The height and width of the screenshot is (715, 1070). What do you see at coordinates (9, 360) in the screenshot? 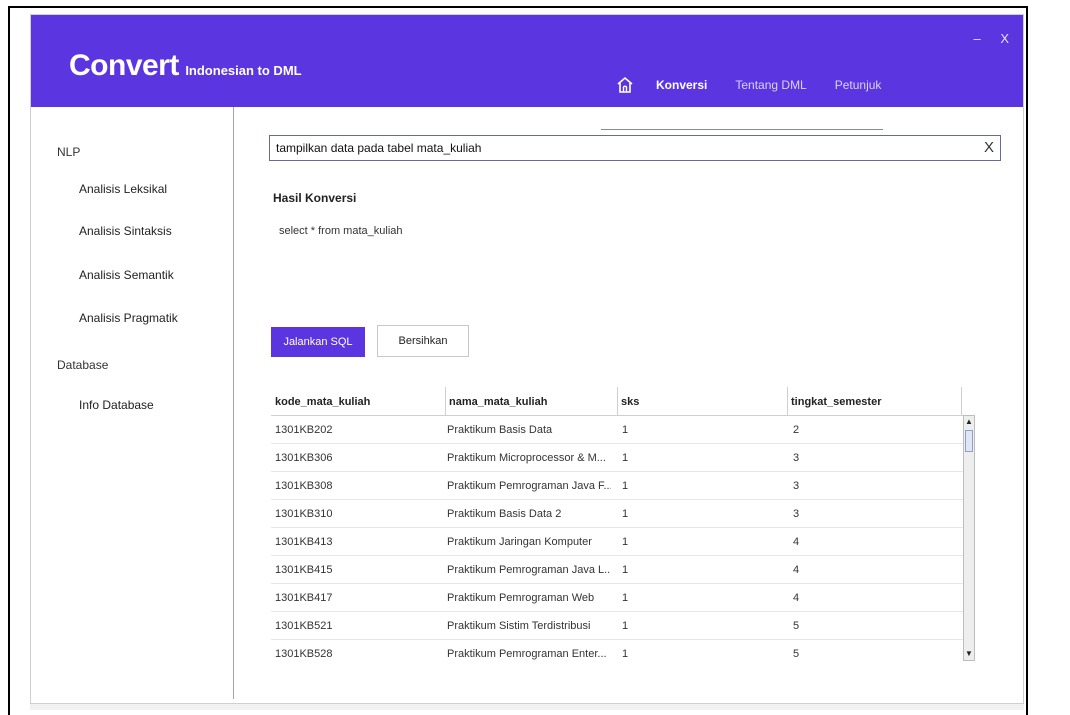
I see `frame-left-line` at bounding box center [9, 360].